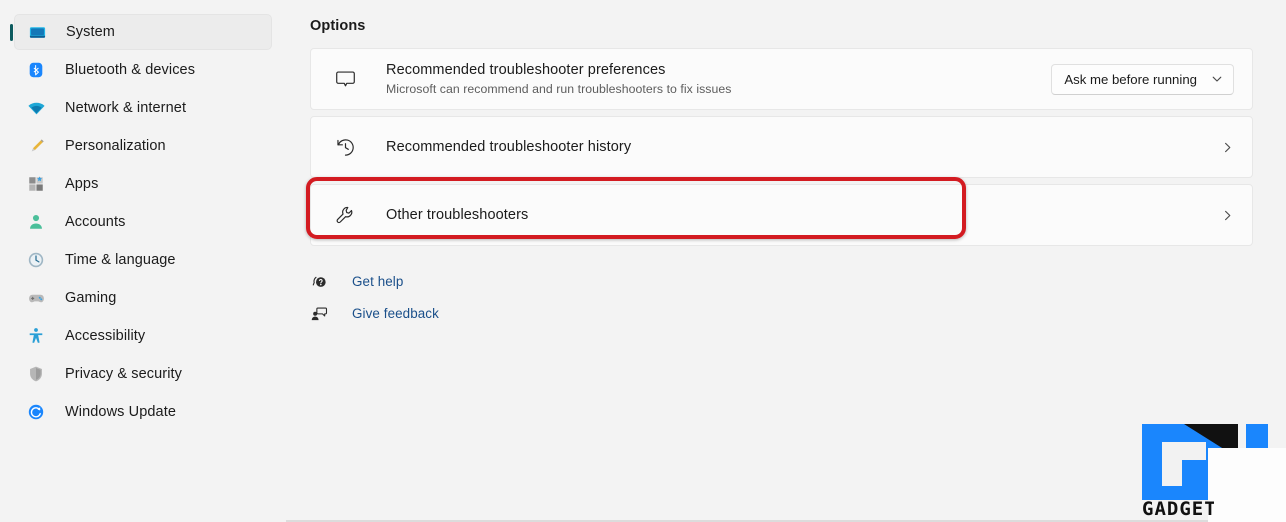  I want to click on sidebar-item-gaming: Gaming, so click(143, 298).